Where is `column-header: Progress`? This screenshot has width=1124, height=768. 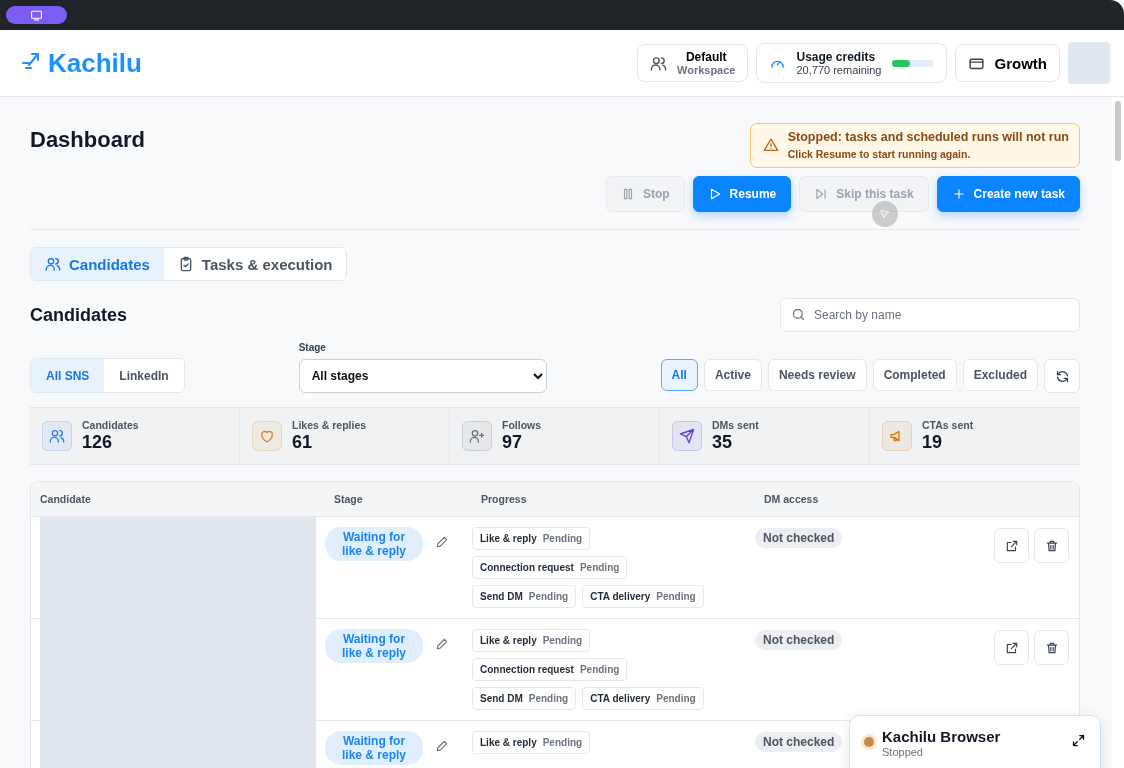
column-header: Progress is located at coordinates (613, 499).